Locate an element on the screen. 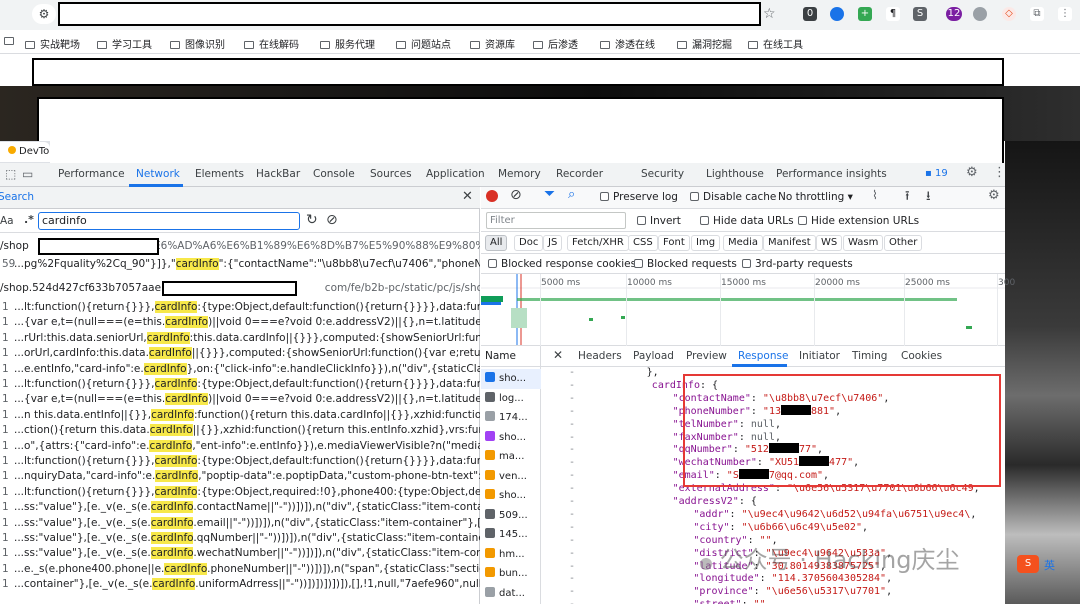 The image size is (1080, 604). tab-memory: Memory is located at coordinates (519, 174).